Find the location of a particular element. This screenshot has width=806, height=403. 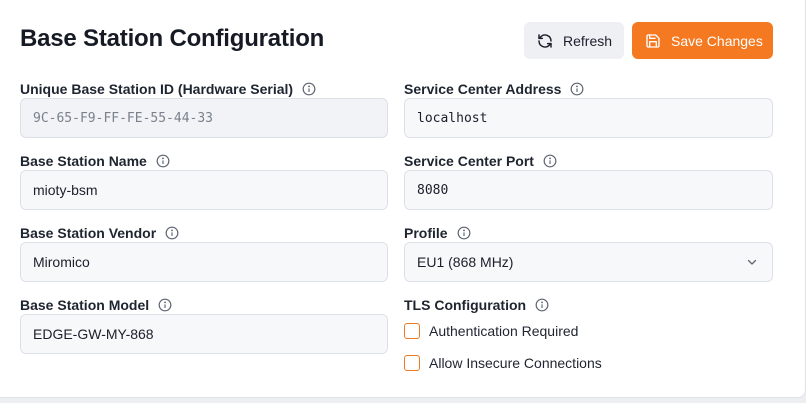

tls-configuration-label-text: TLS Configuration is located at coordinates (465, 305).